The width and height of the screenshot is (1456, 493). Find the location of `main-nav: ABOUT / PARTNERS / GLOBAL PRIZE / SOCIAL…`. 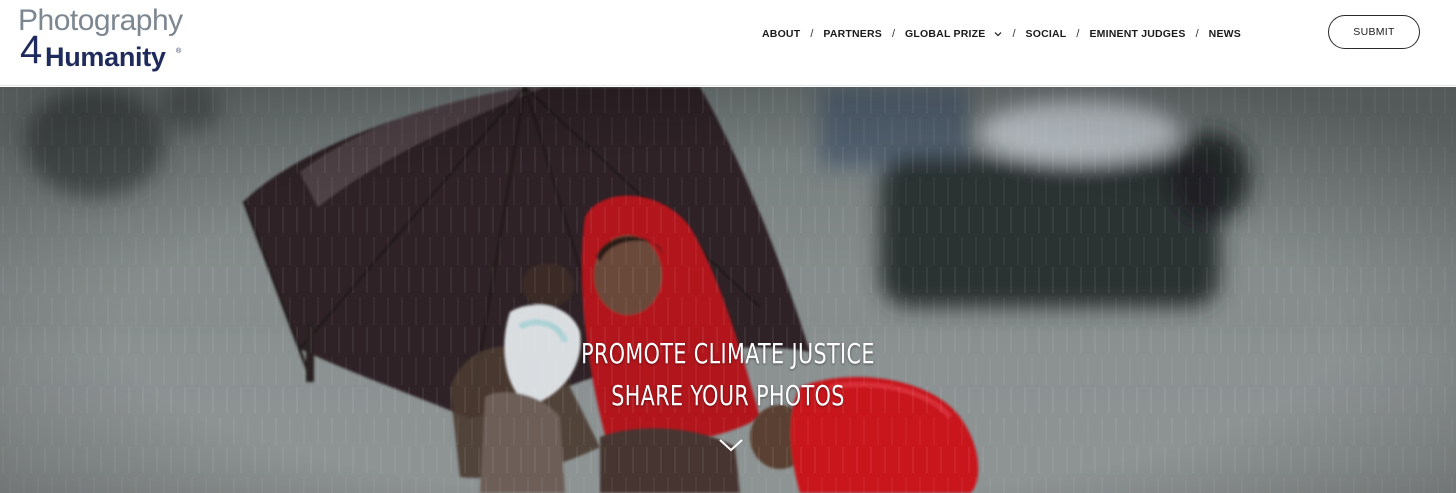

main-nav: ABOUT / PARTNERS / GLOBAL PRIZE / SOCIAL… is located at coordinates (1001, 34).